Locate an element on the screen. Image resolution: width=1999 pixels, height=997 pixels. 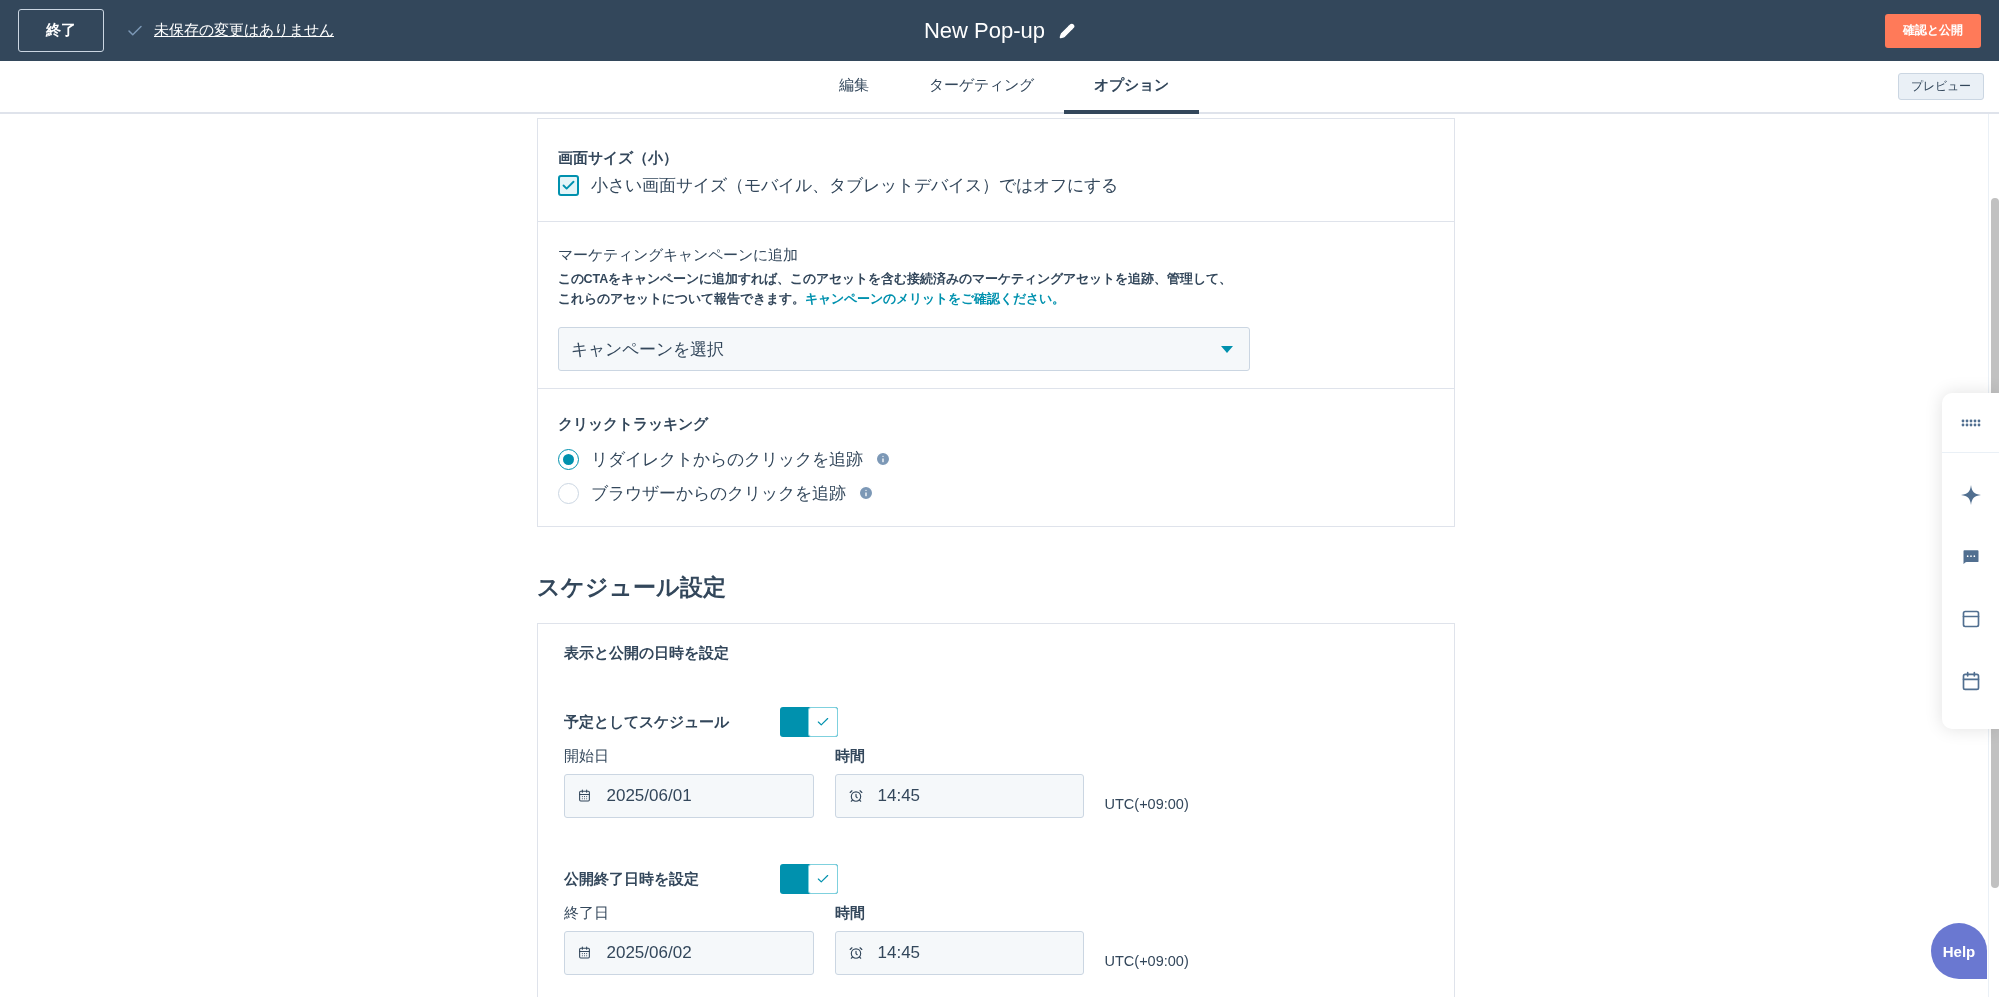
toggle-label: 予定としてスケジュール is located at coordinates (646, 722).